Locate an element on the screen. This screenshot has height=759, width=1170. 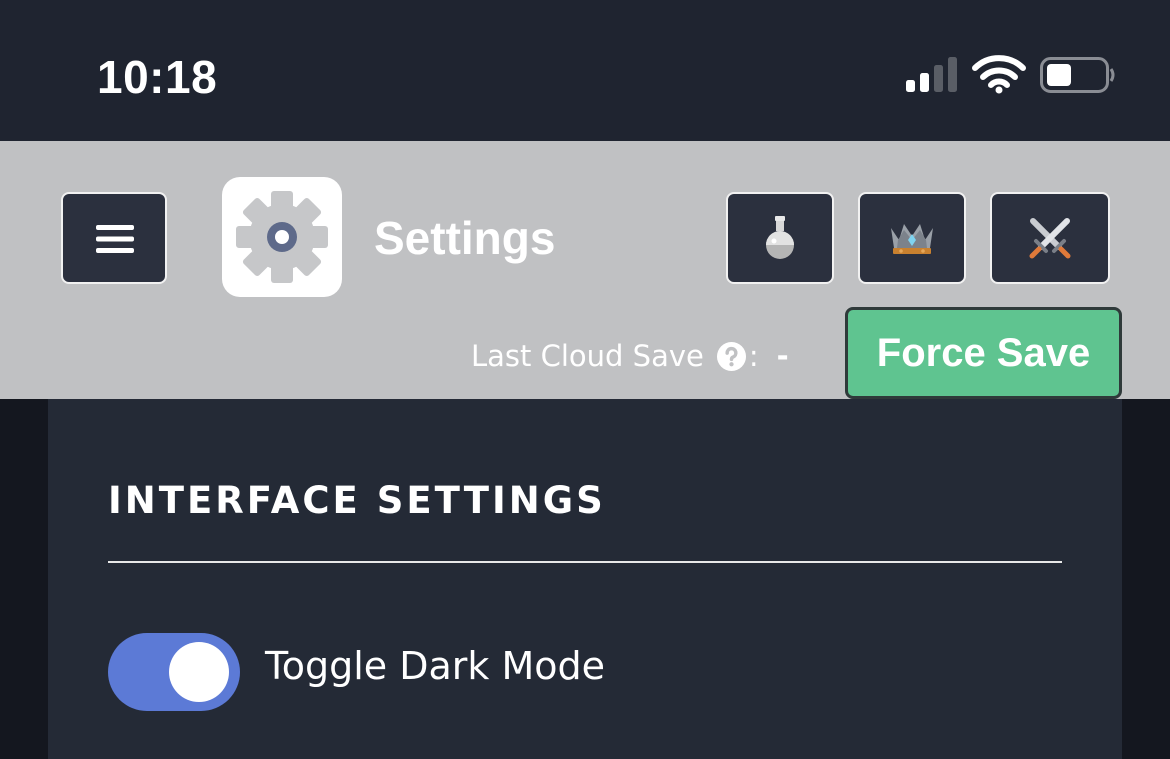
crown-button is located at coordinates (912, 238).